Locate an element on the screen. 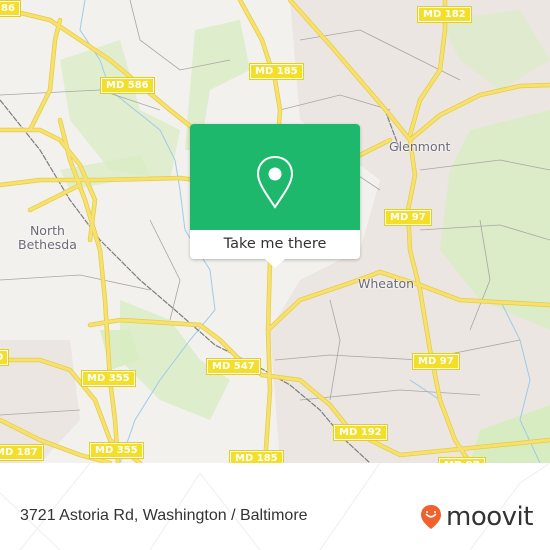 Image resolution: width=550 pixels, height=550 pixels. brand-wordmark: moovit is located at coordinates (489, 517).